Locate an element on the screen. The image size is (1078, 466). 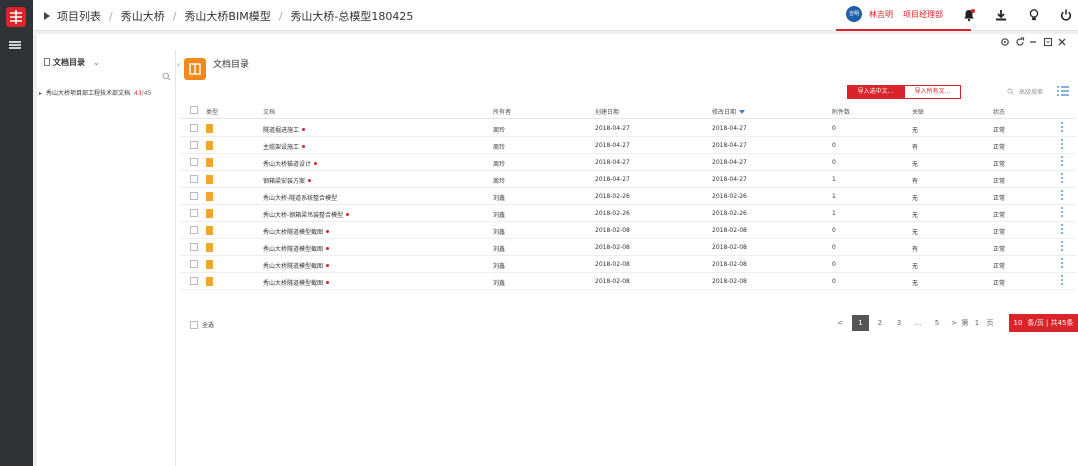
tree-item: ▸ 秀山大桥项目部工程技术部文档 43/45 is located at coordinates (95, 92).